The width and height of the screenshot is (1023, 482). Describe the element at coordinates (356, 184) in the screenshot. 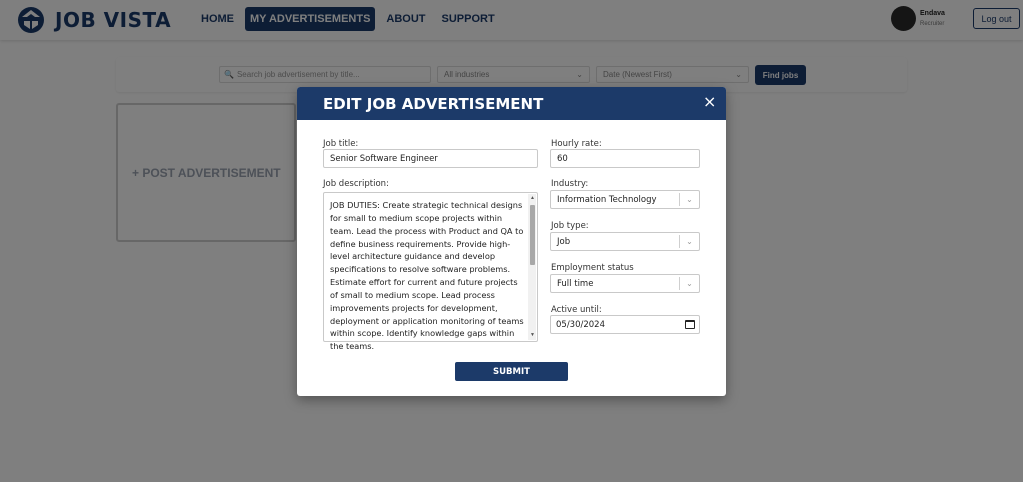

I see `job-description-label: Job description:` at that location.